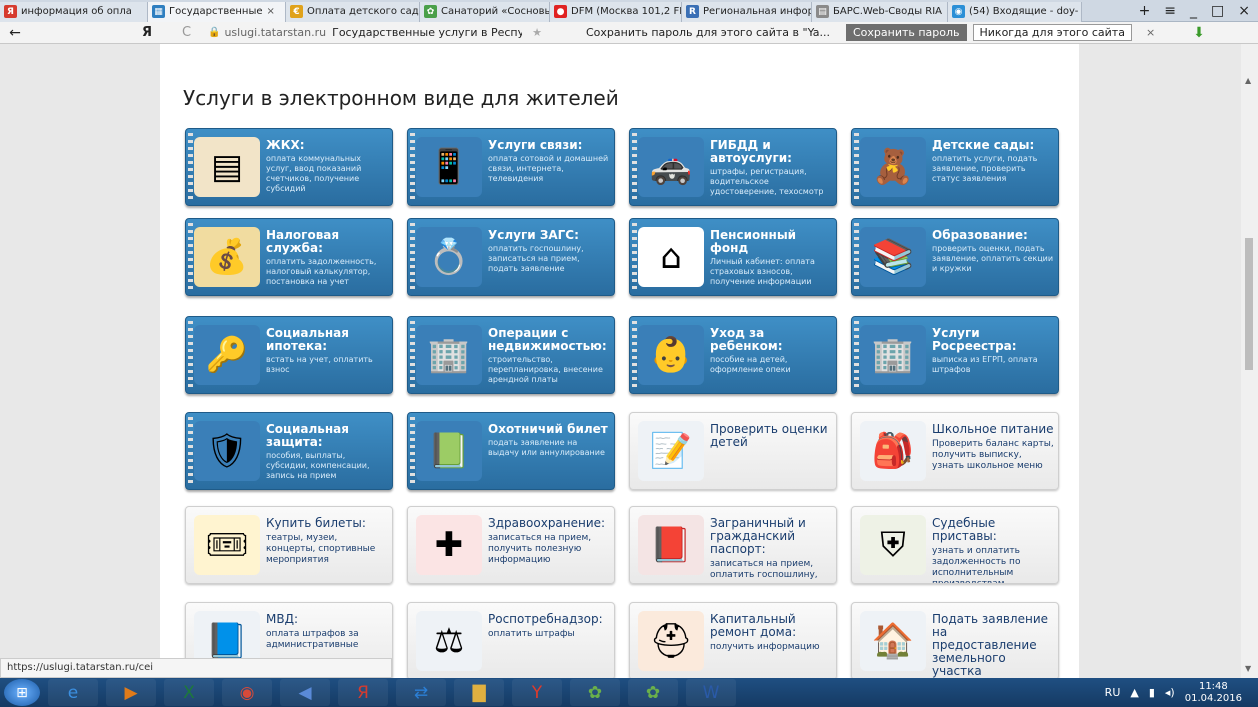 The width and height of the screenshot is (1258, 707). I want to click on close-window-button: ×, so click(1244, 11).